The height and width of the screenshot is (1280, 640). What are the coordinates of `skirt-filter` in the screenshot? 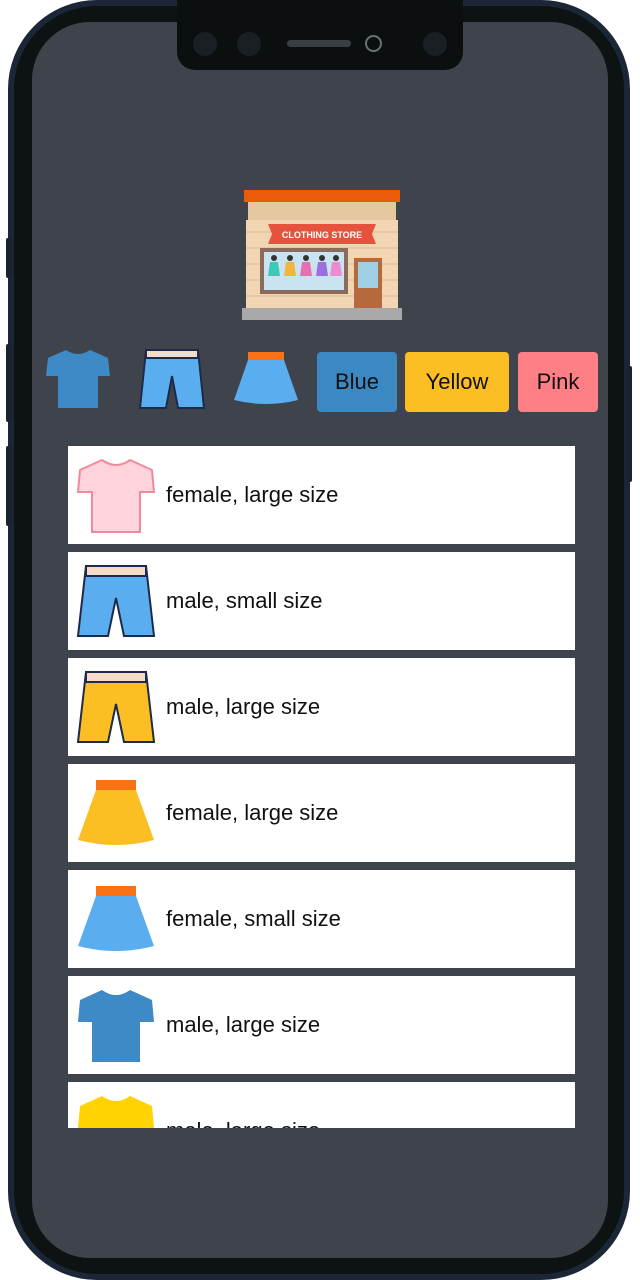 It's located at (266, 379).